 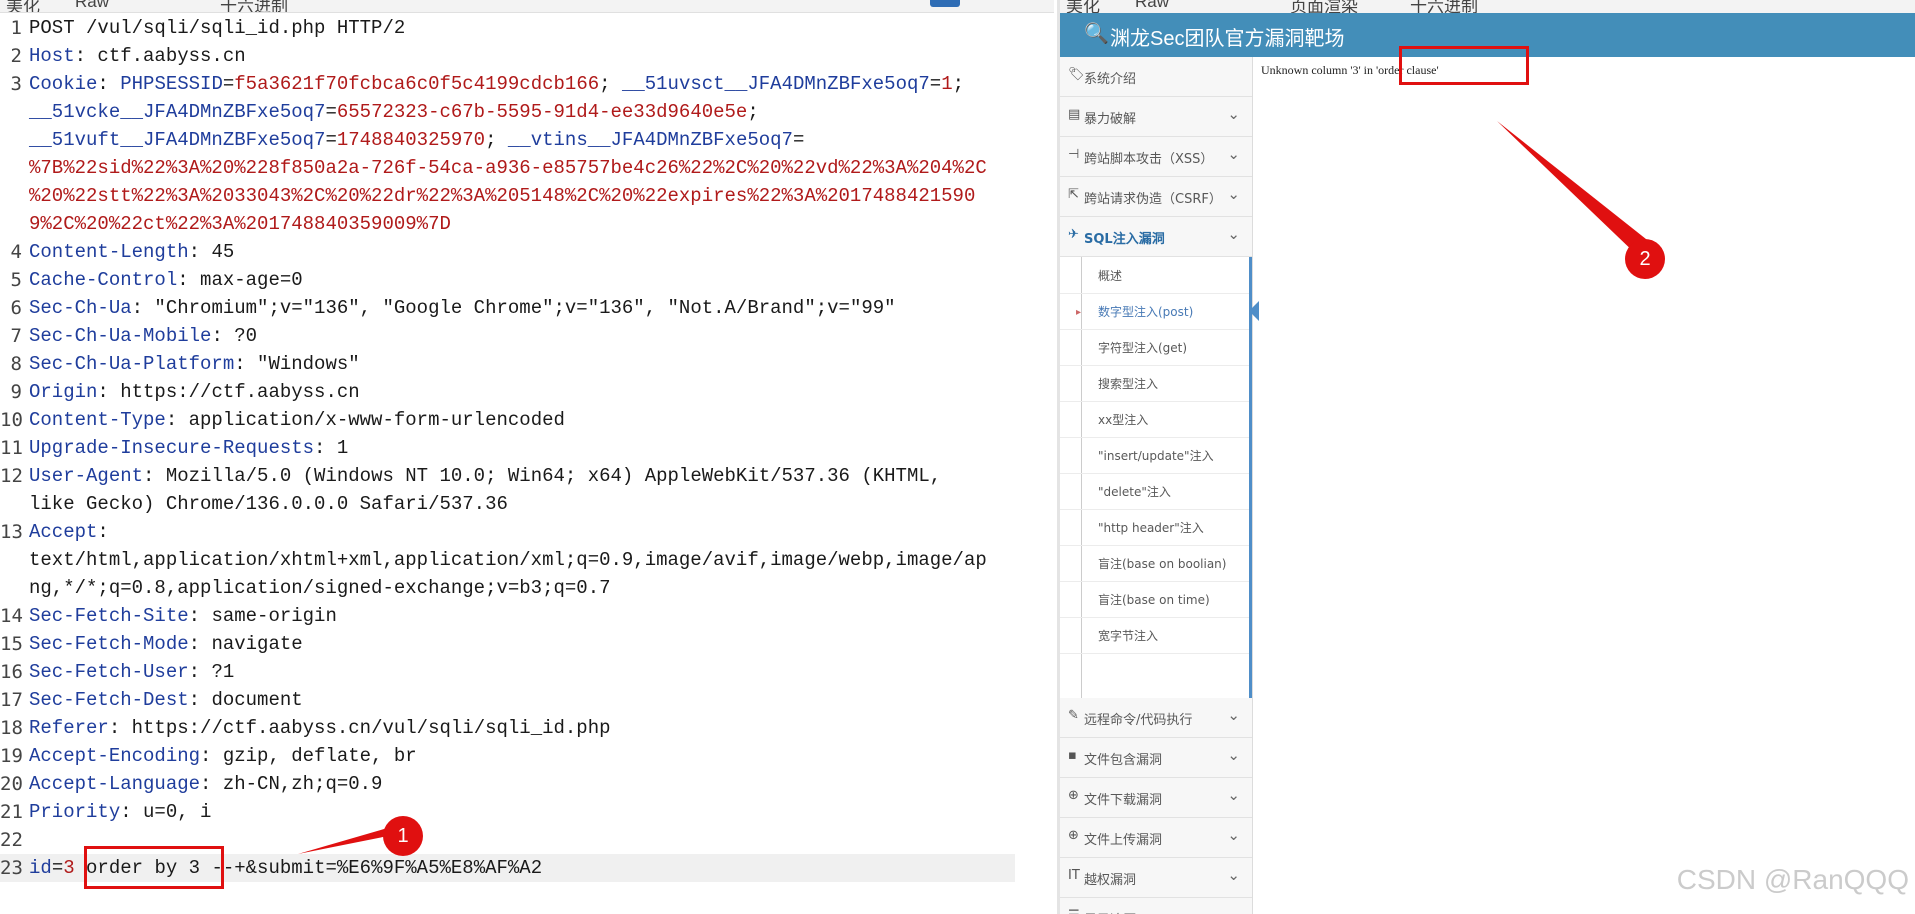 What do you see at coordinates (1227, 36) in the screenshot?
I see `site-title: 渊龙Sec团队官方漏洞靶场` at bounding box center [1227, 36].